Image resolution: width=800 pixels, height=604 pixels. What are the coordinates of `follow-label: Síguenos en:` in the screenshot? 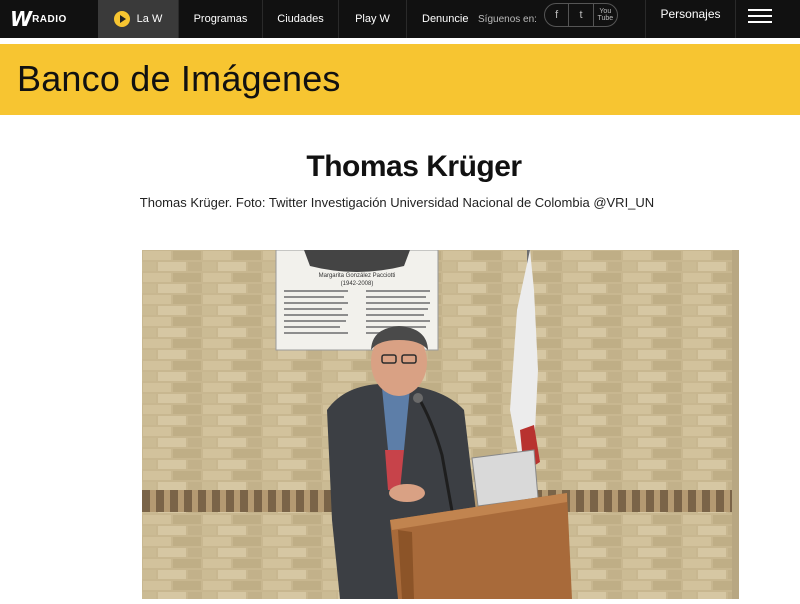 It's located at (507, 19).